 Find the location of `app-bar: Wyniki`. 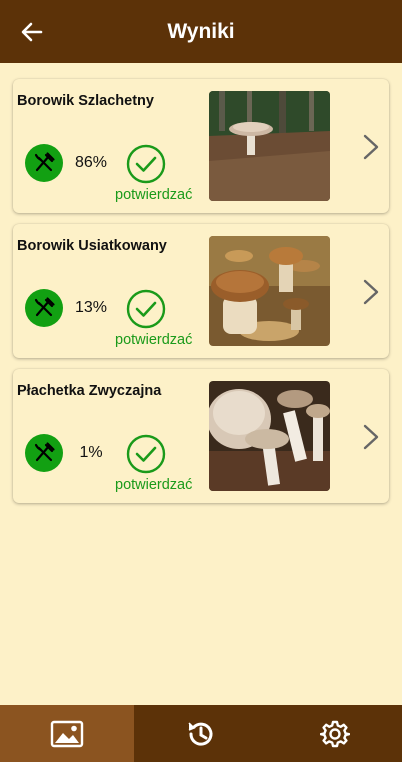

app-bar: Wyniki is located at coordinates (201, 31).